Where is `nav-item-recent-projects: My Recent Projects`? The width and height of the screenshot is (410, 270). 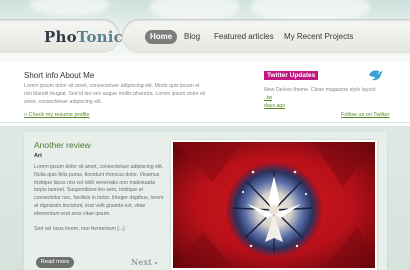
nav-item-recent-projects: My Recent Projects is located at coordinates (318, 37).